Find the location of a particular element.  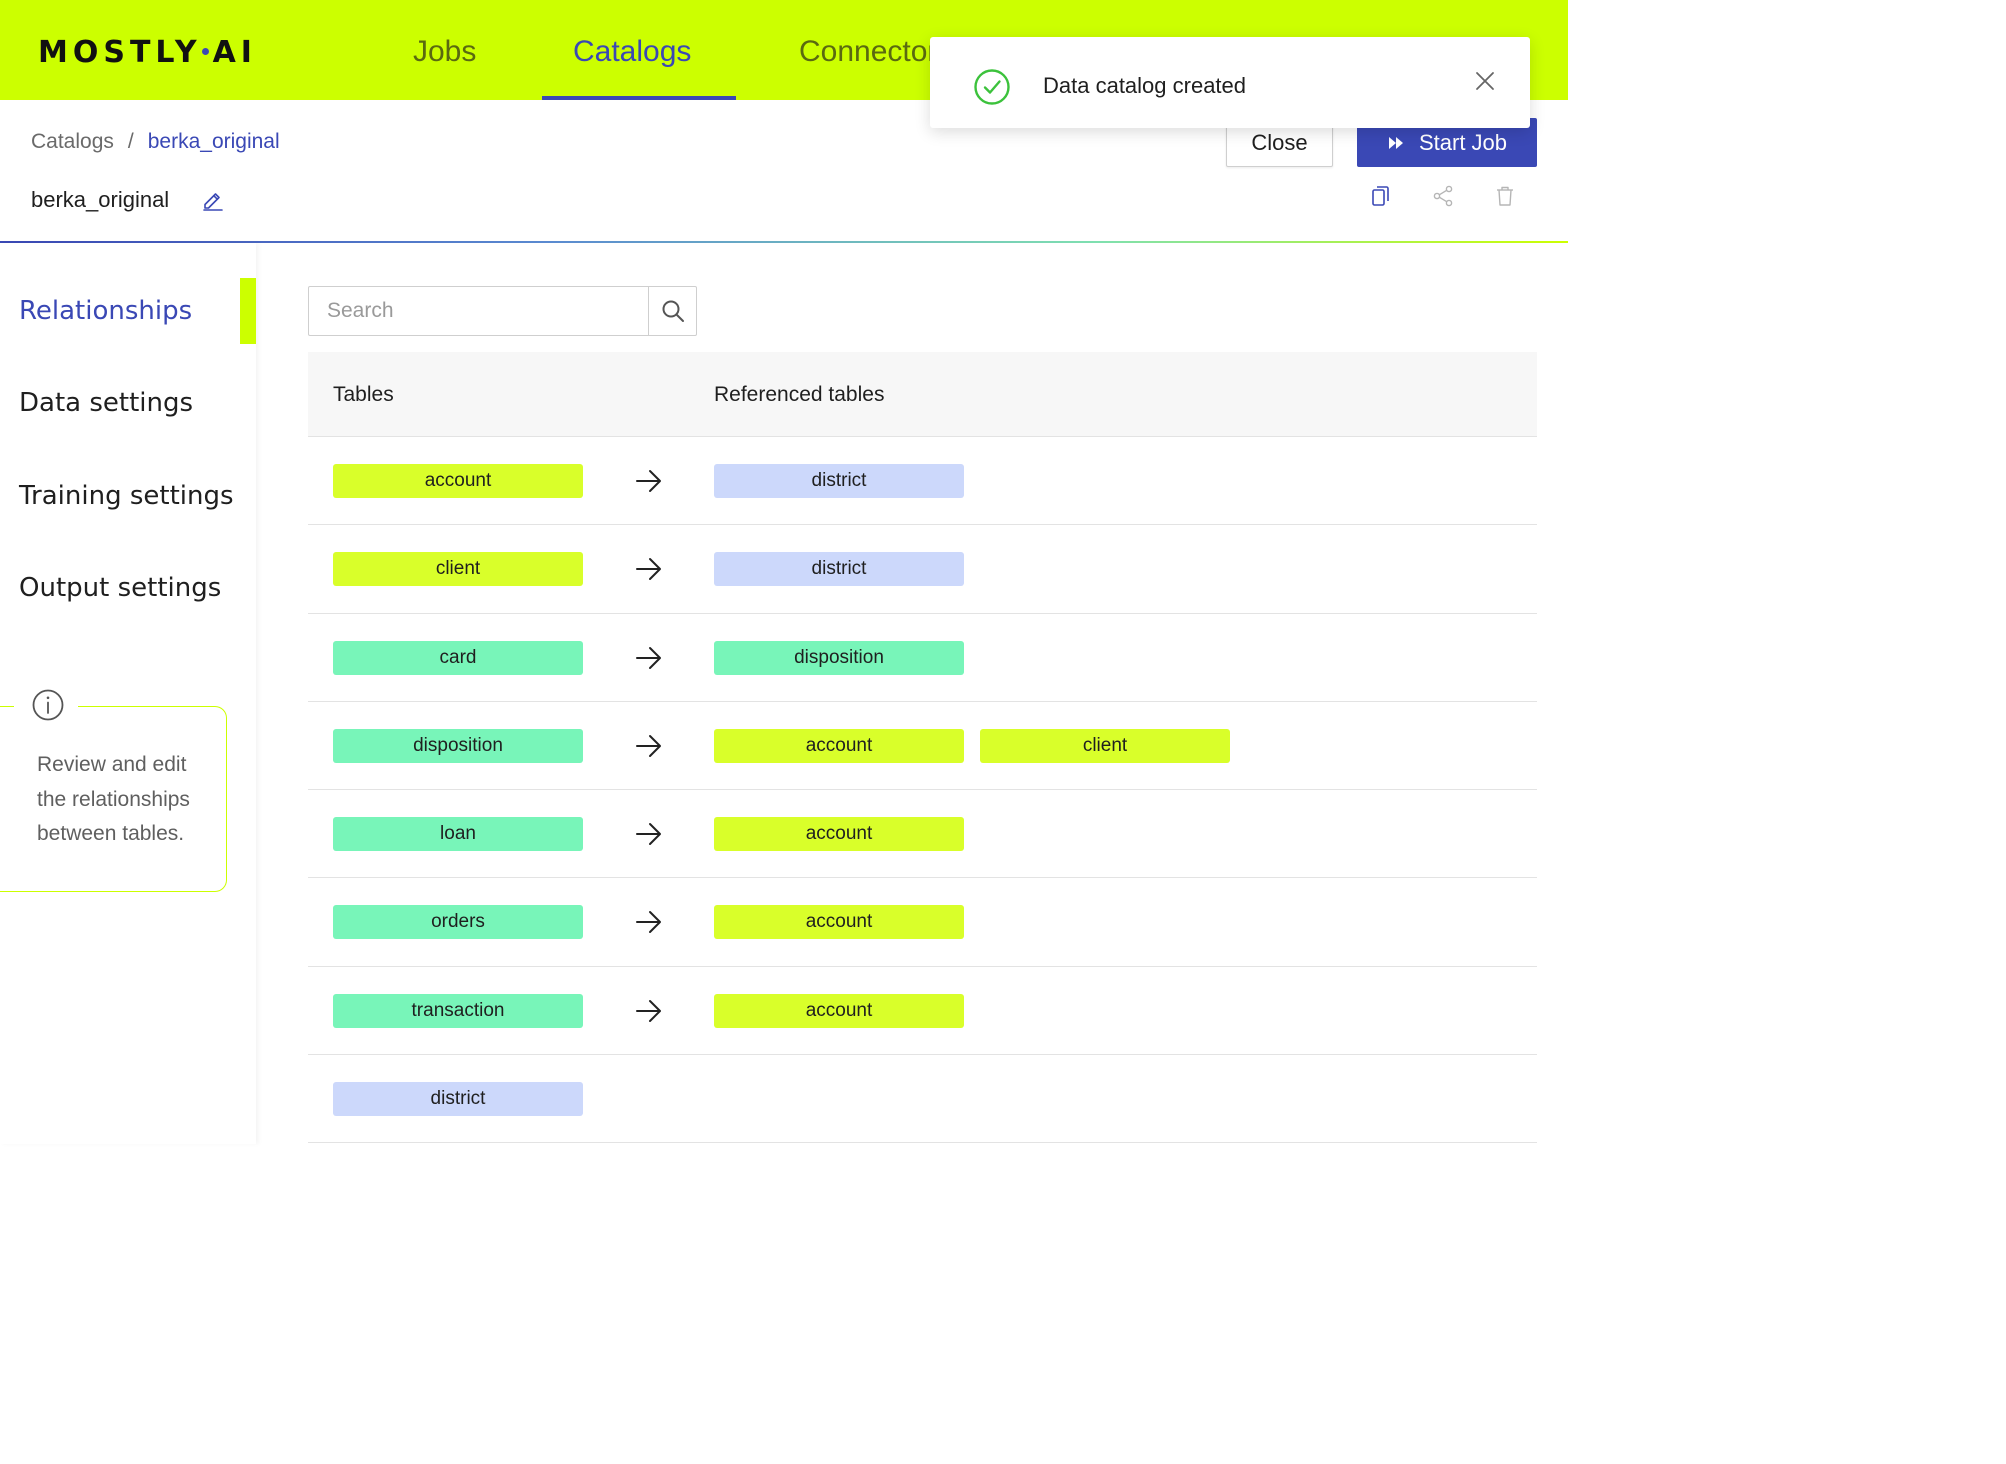

search-input is located at coordinates (478, 311).